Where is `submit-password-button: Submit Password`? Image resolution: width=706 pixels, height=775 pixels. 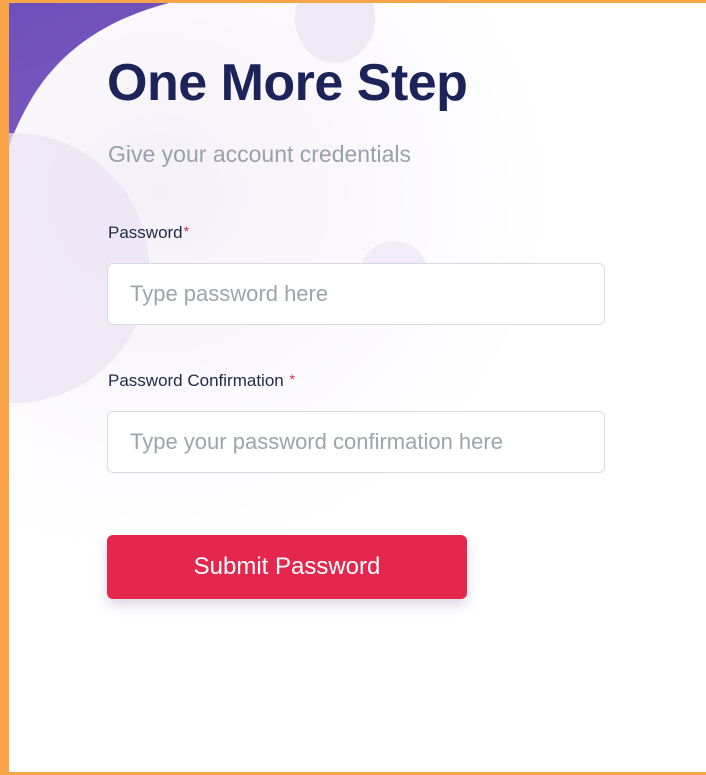 submit-password-button: Submit Password is located at coordinates (287, 567).